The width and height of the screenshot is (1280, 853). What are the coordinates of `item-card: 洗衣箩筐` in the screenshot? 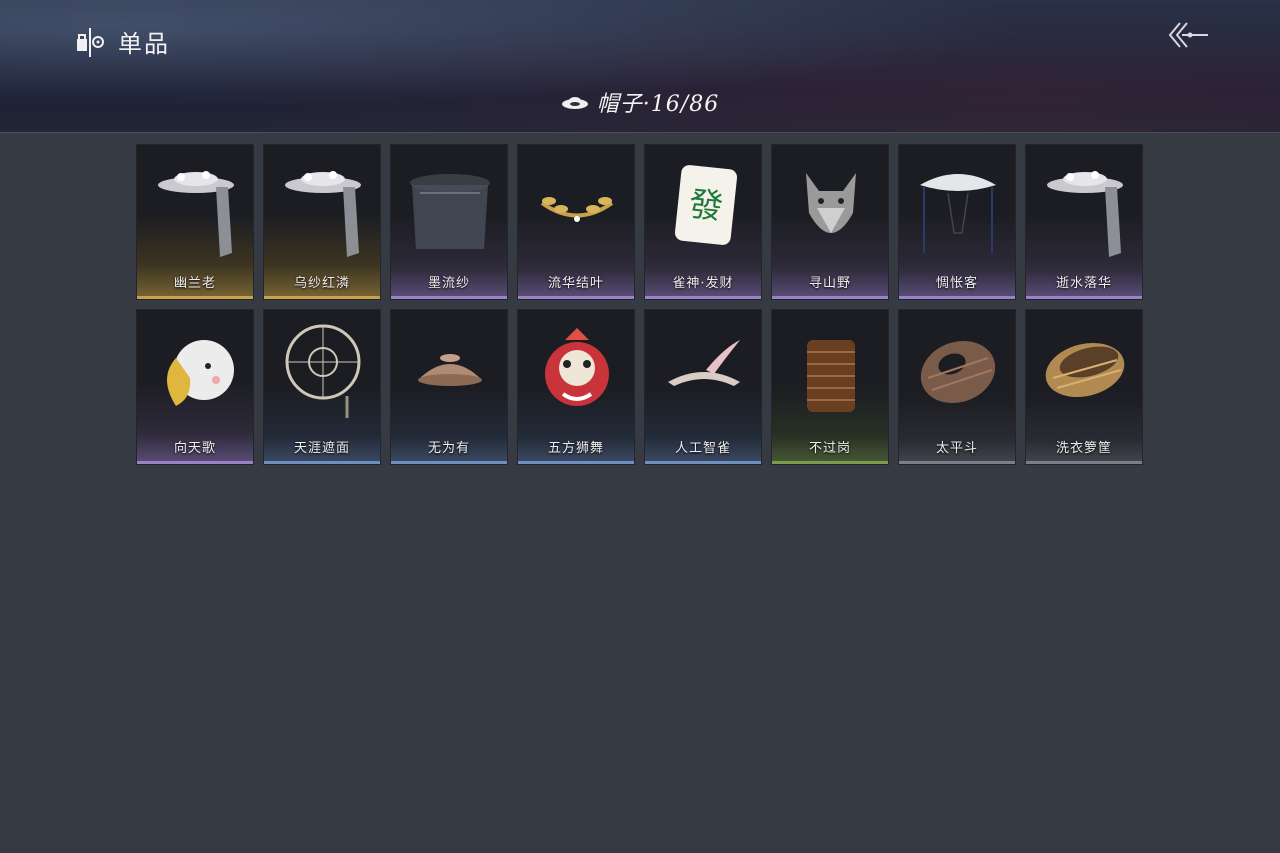 It's located at (1084, 387).